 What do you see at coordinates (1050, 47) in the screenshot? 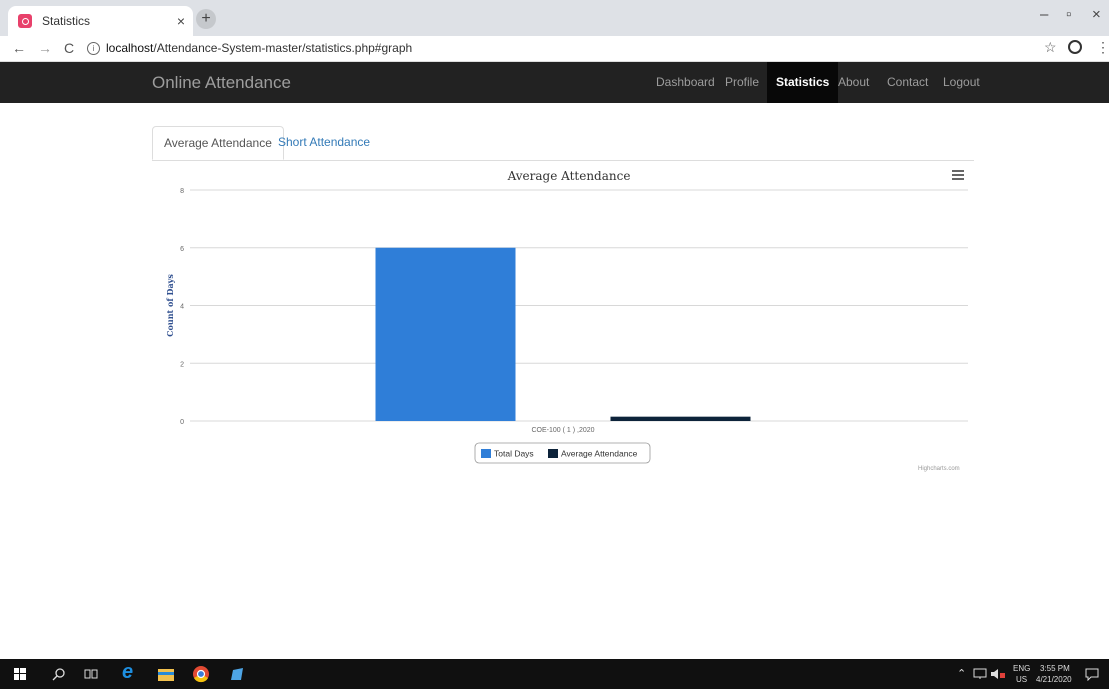
I see `bookmark-star-icon: ☆` at bounding box center [1050, 47].